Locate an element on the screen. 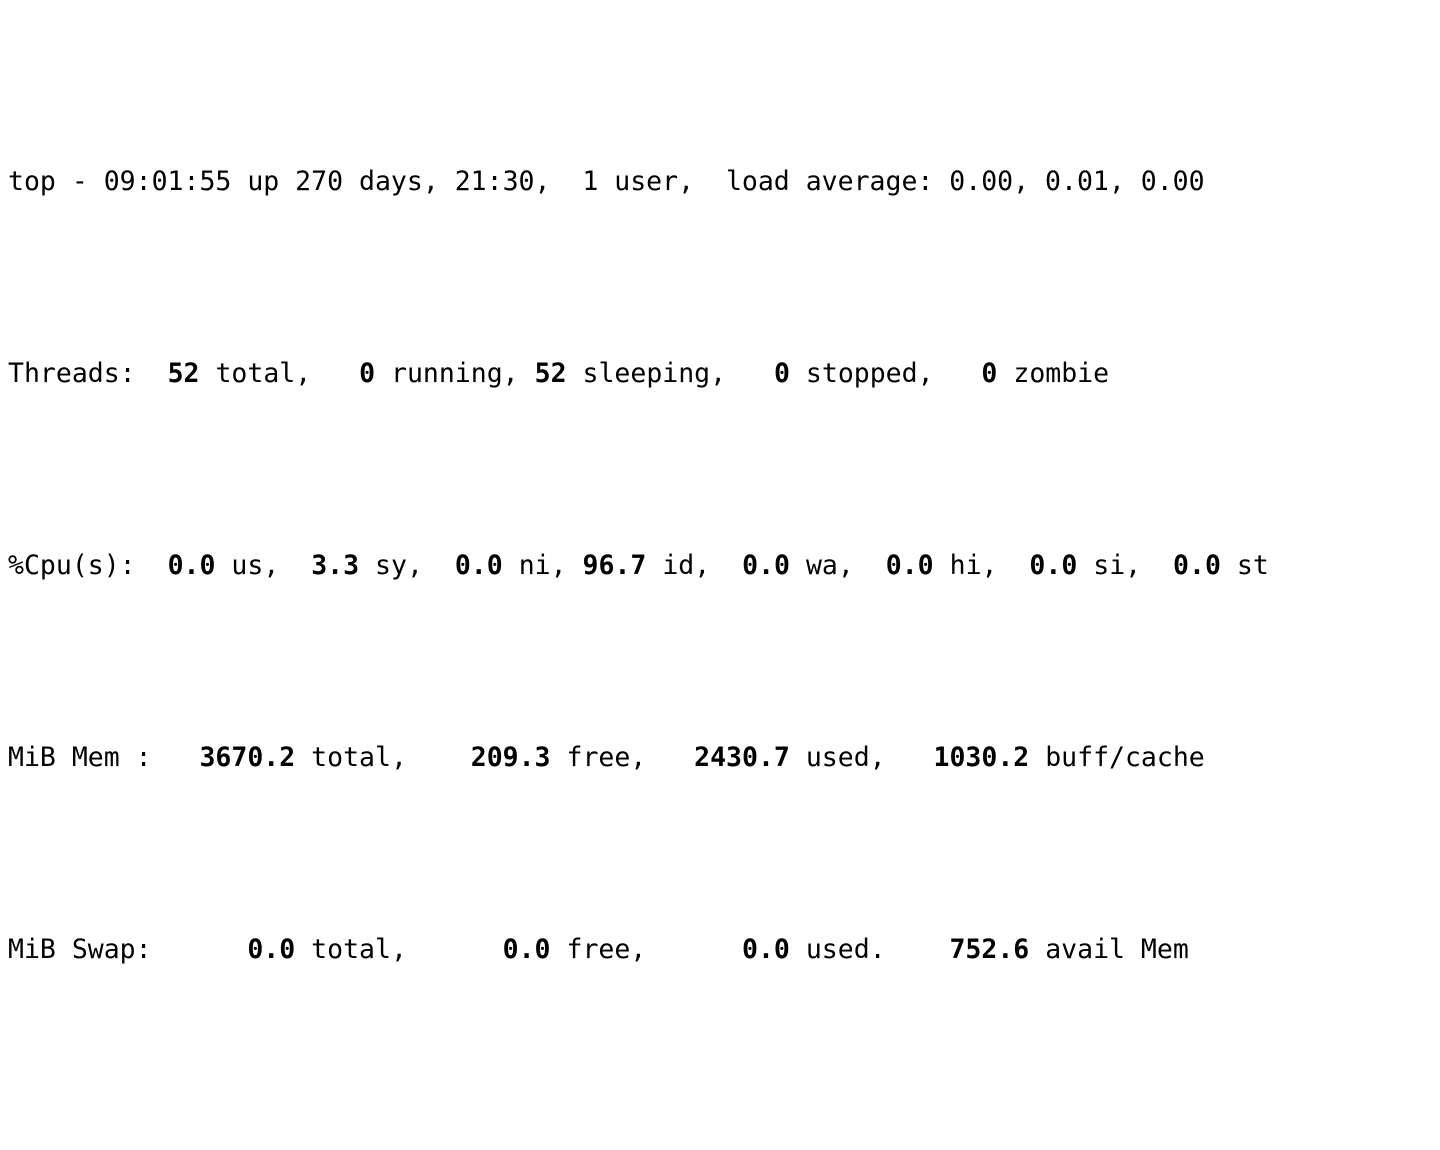 This screenshot has width=1440, height=1150. threads-sleeping-label: sleeping, is located at coordinates (654, 373).